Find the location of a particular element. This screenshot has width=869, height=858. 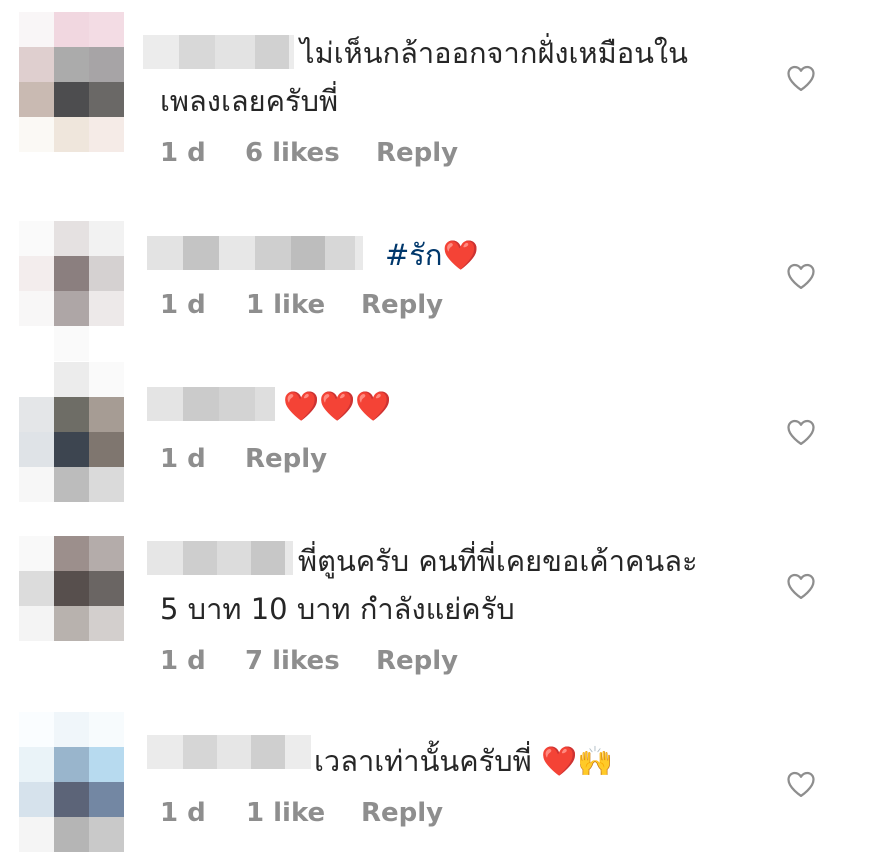

comment-text: #รัก❤️ is located at coordinates (432, 255).